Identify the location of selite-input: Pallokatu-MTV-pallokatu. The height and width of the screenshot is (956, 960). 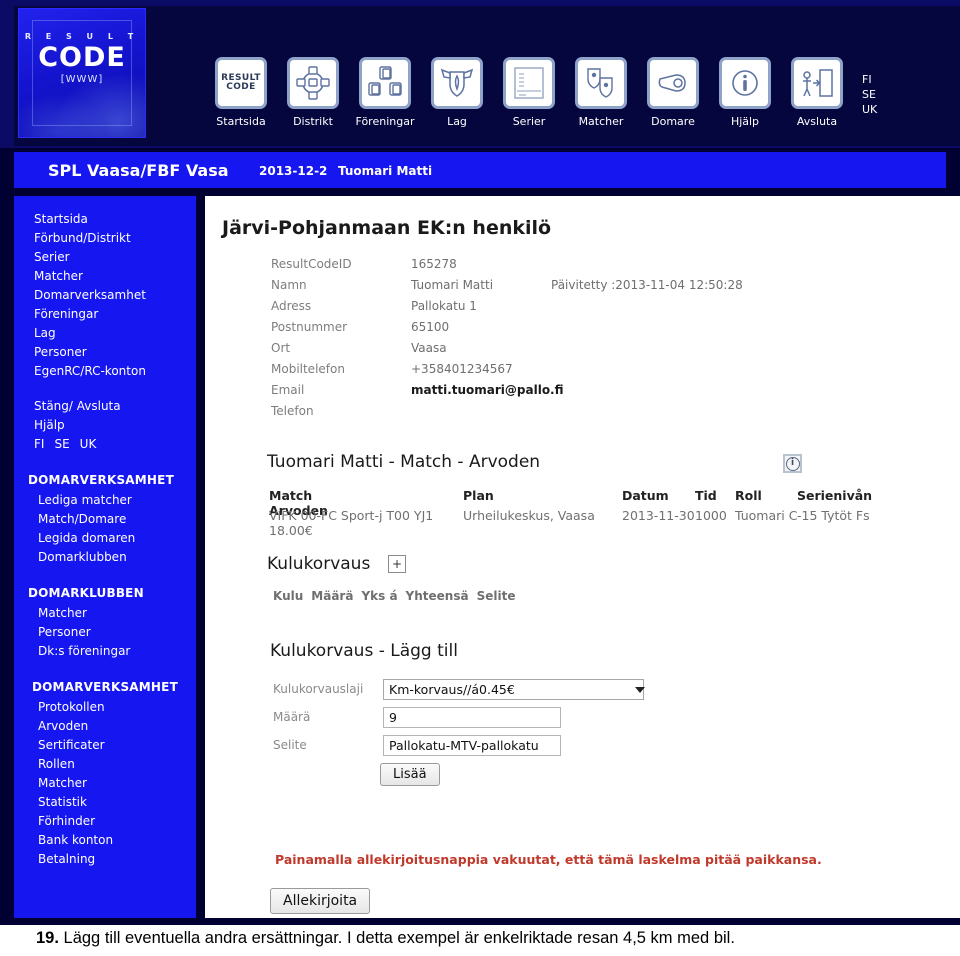
(472, 745).